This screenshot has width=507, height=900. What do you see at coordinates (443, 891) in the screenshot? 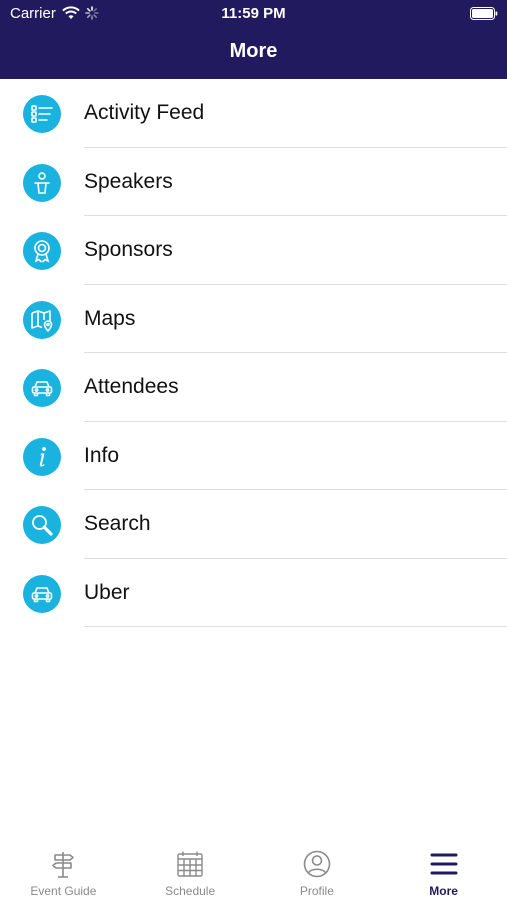
I see `tab-label: More` at bounding box center [443, 891].